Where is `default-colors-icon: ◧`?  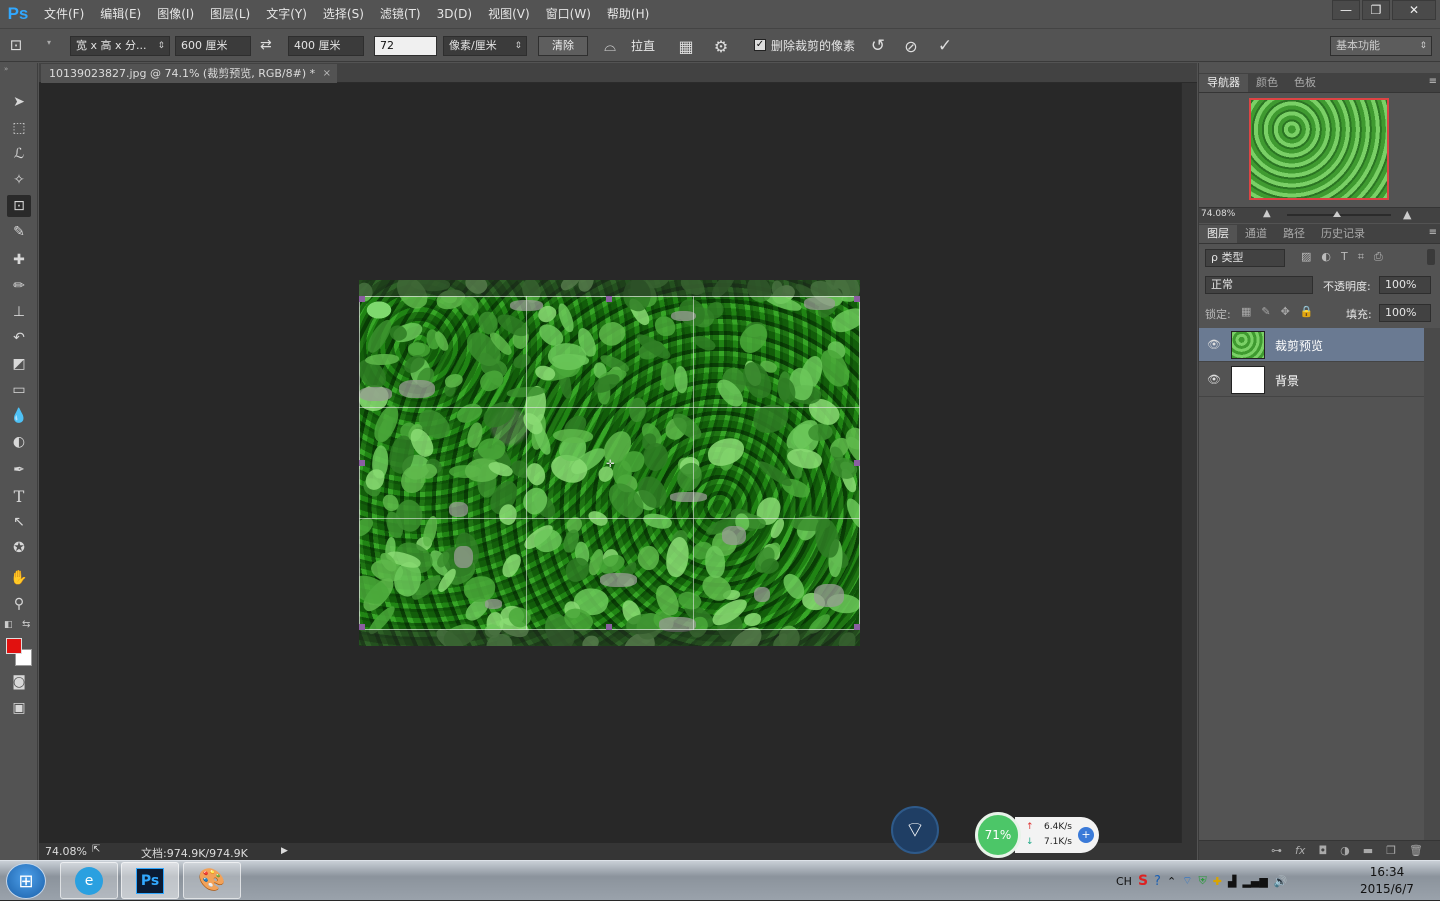
default-colors-icon: ◧ is located at coordinates (8, 625).